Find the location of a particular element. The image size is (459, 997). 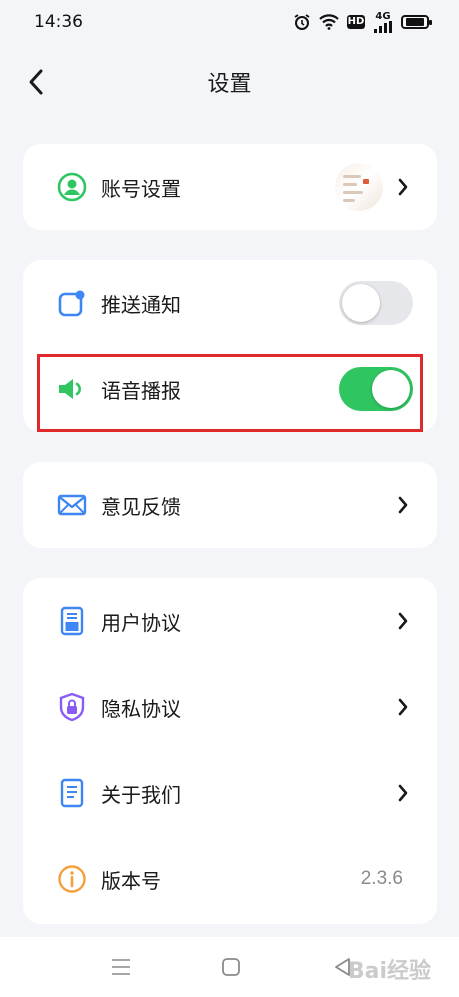

back-triangle-icon is located at coordinates (342, 967).